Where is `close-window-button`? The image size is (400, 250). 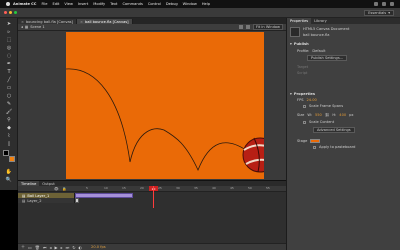
close-window-button is located at coordinates (5, 12).